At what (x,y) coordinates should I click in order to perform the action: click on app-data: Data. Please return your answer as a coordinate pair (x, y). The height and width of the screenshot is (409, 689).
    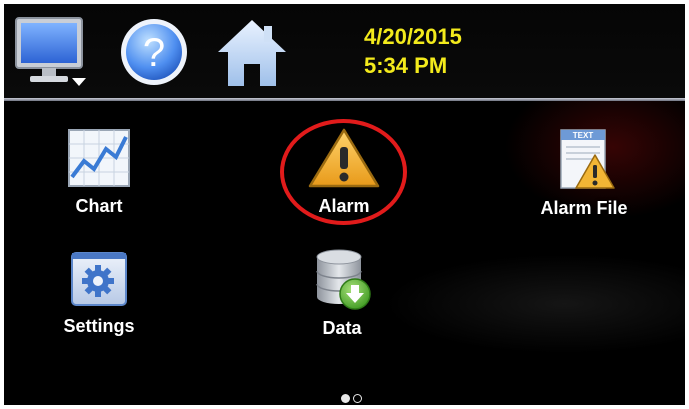
    Looking at the image, I should click on (342, 293).